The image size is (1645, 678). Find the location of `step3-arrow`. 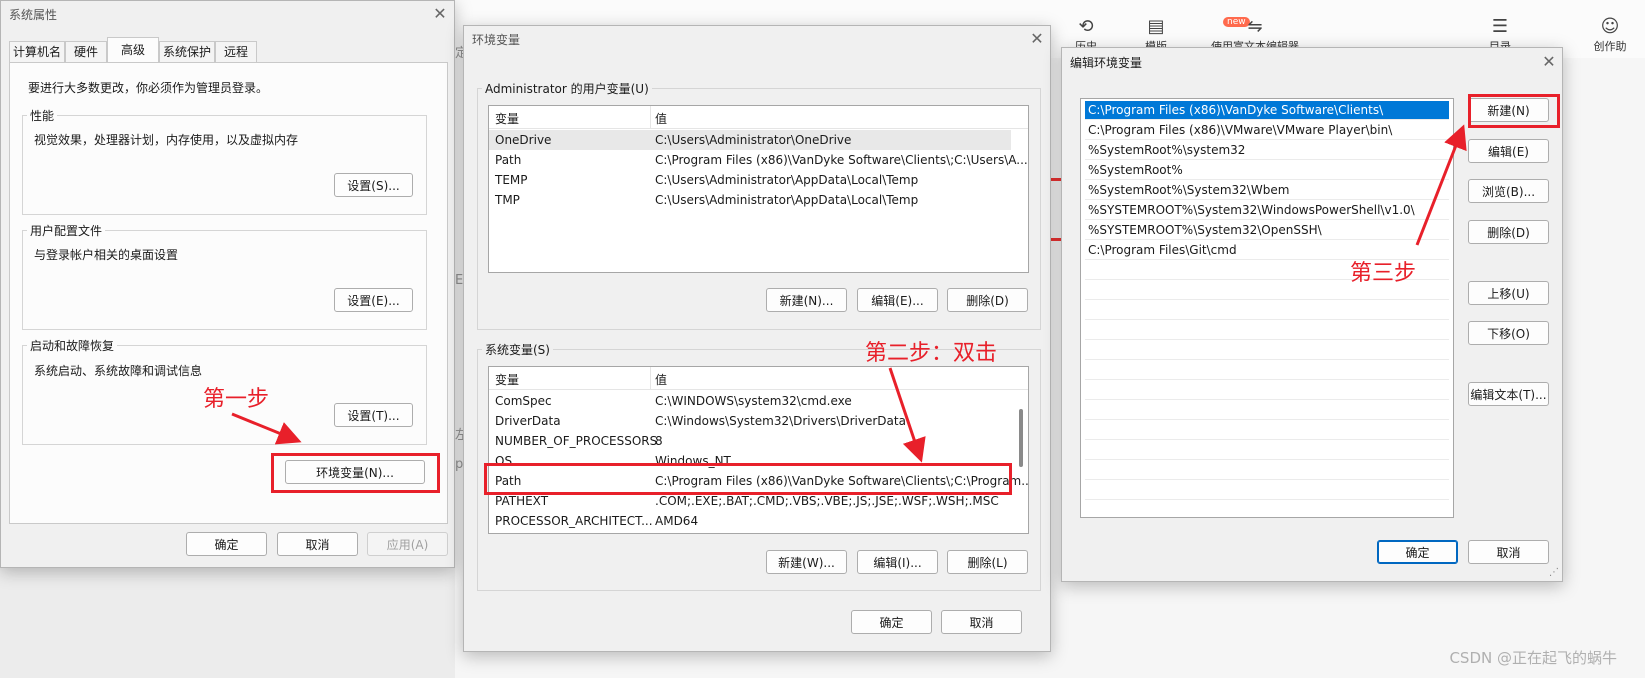

step3-arrow is located at coordinates (1441, 185).